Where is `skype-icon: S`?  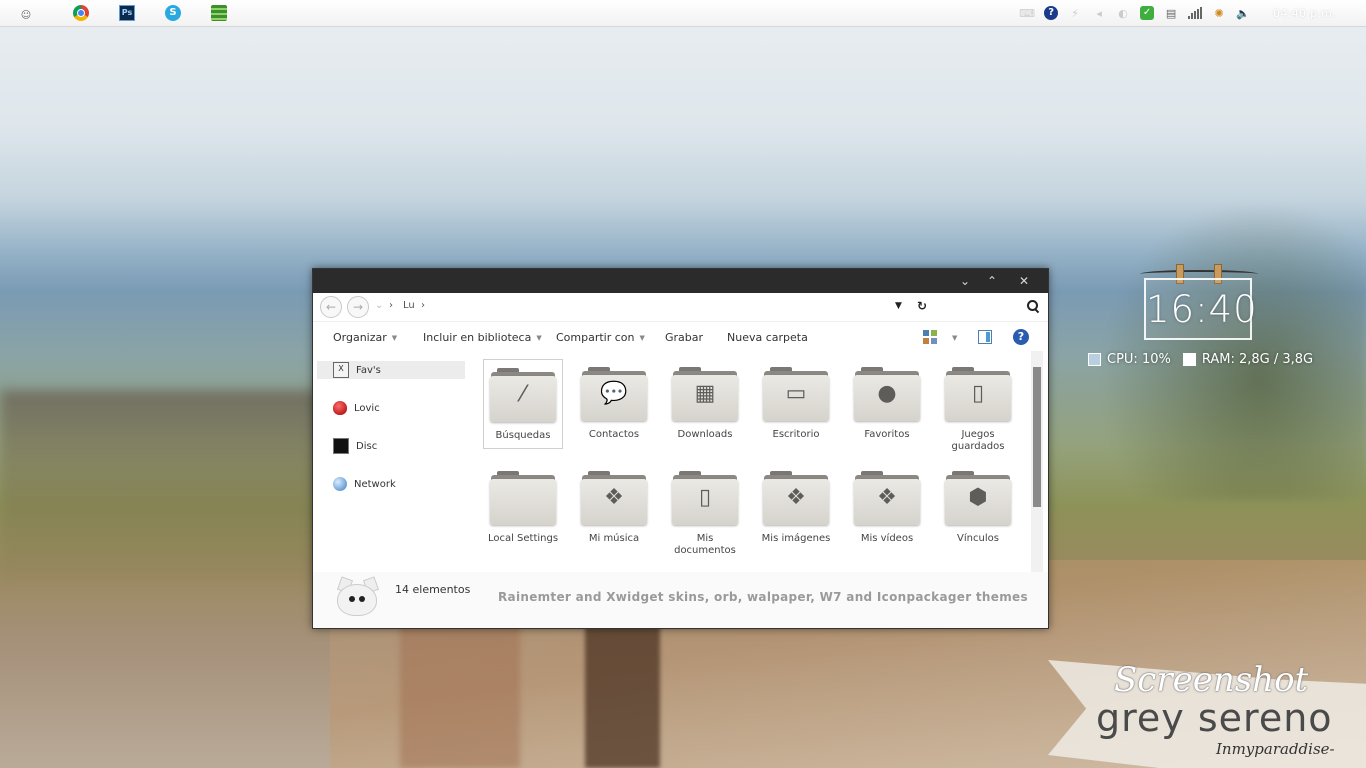 skype-icon: S is located at coordinates (173, 13).